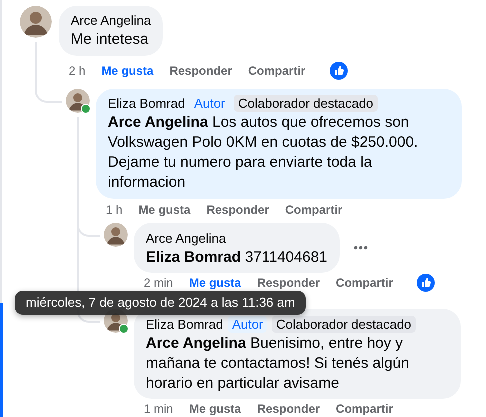 The image size is (486, 417). I want to click on comment-text: Eliza Bomrad 3711404681, so click(237, 258).